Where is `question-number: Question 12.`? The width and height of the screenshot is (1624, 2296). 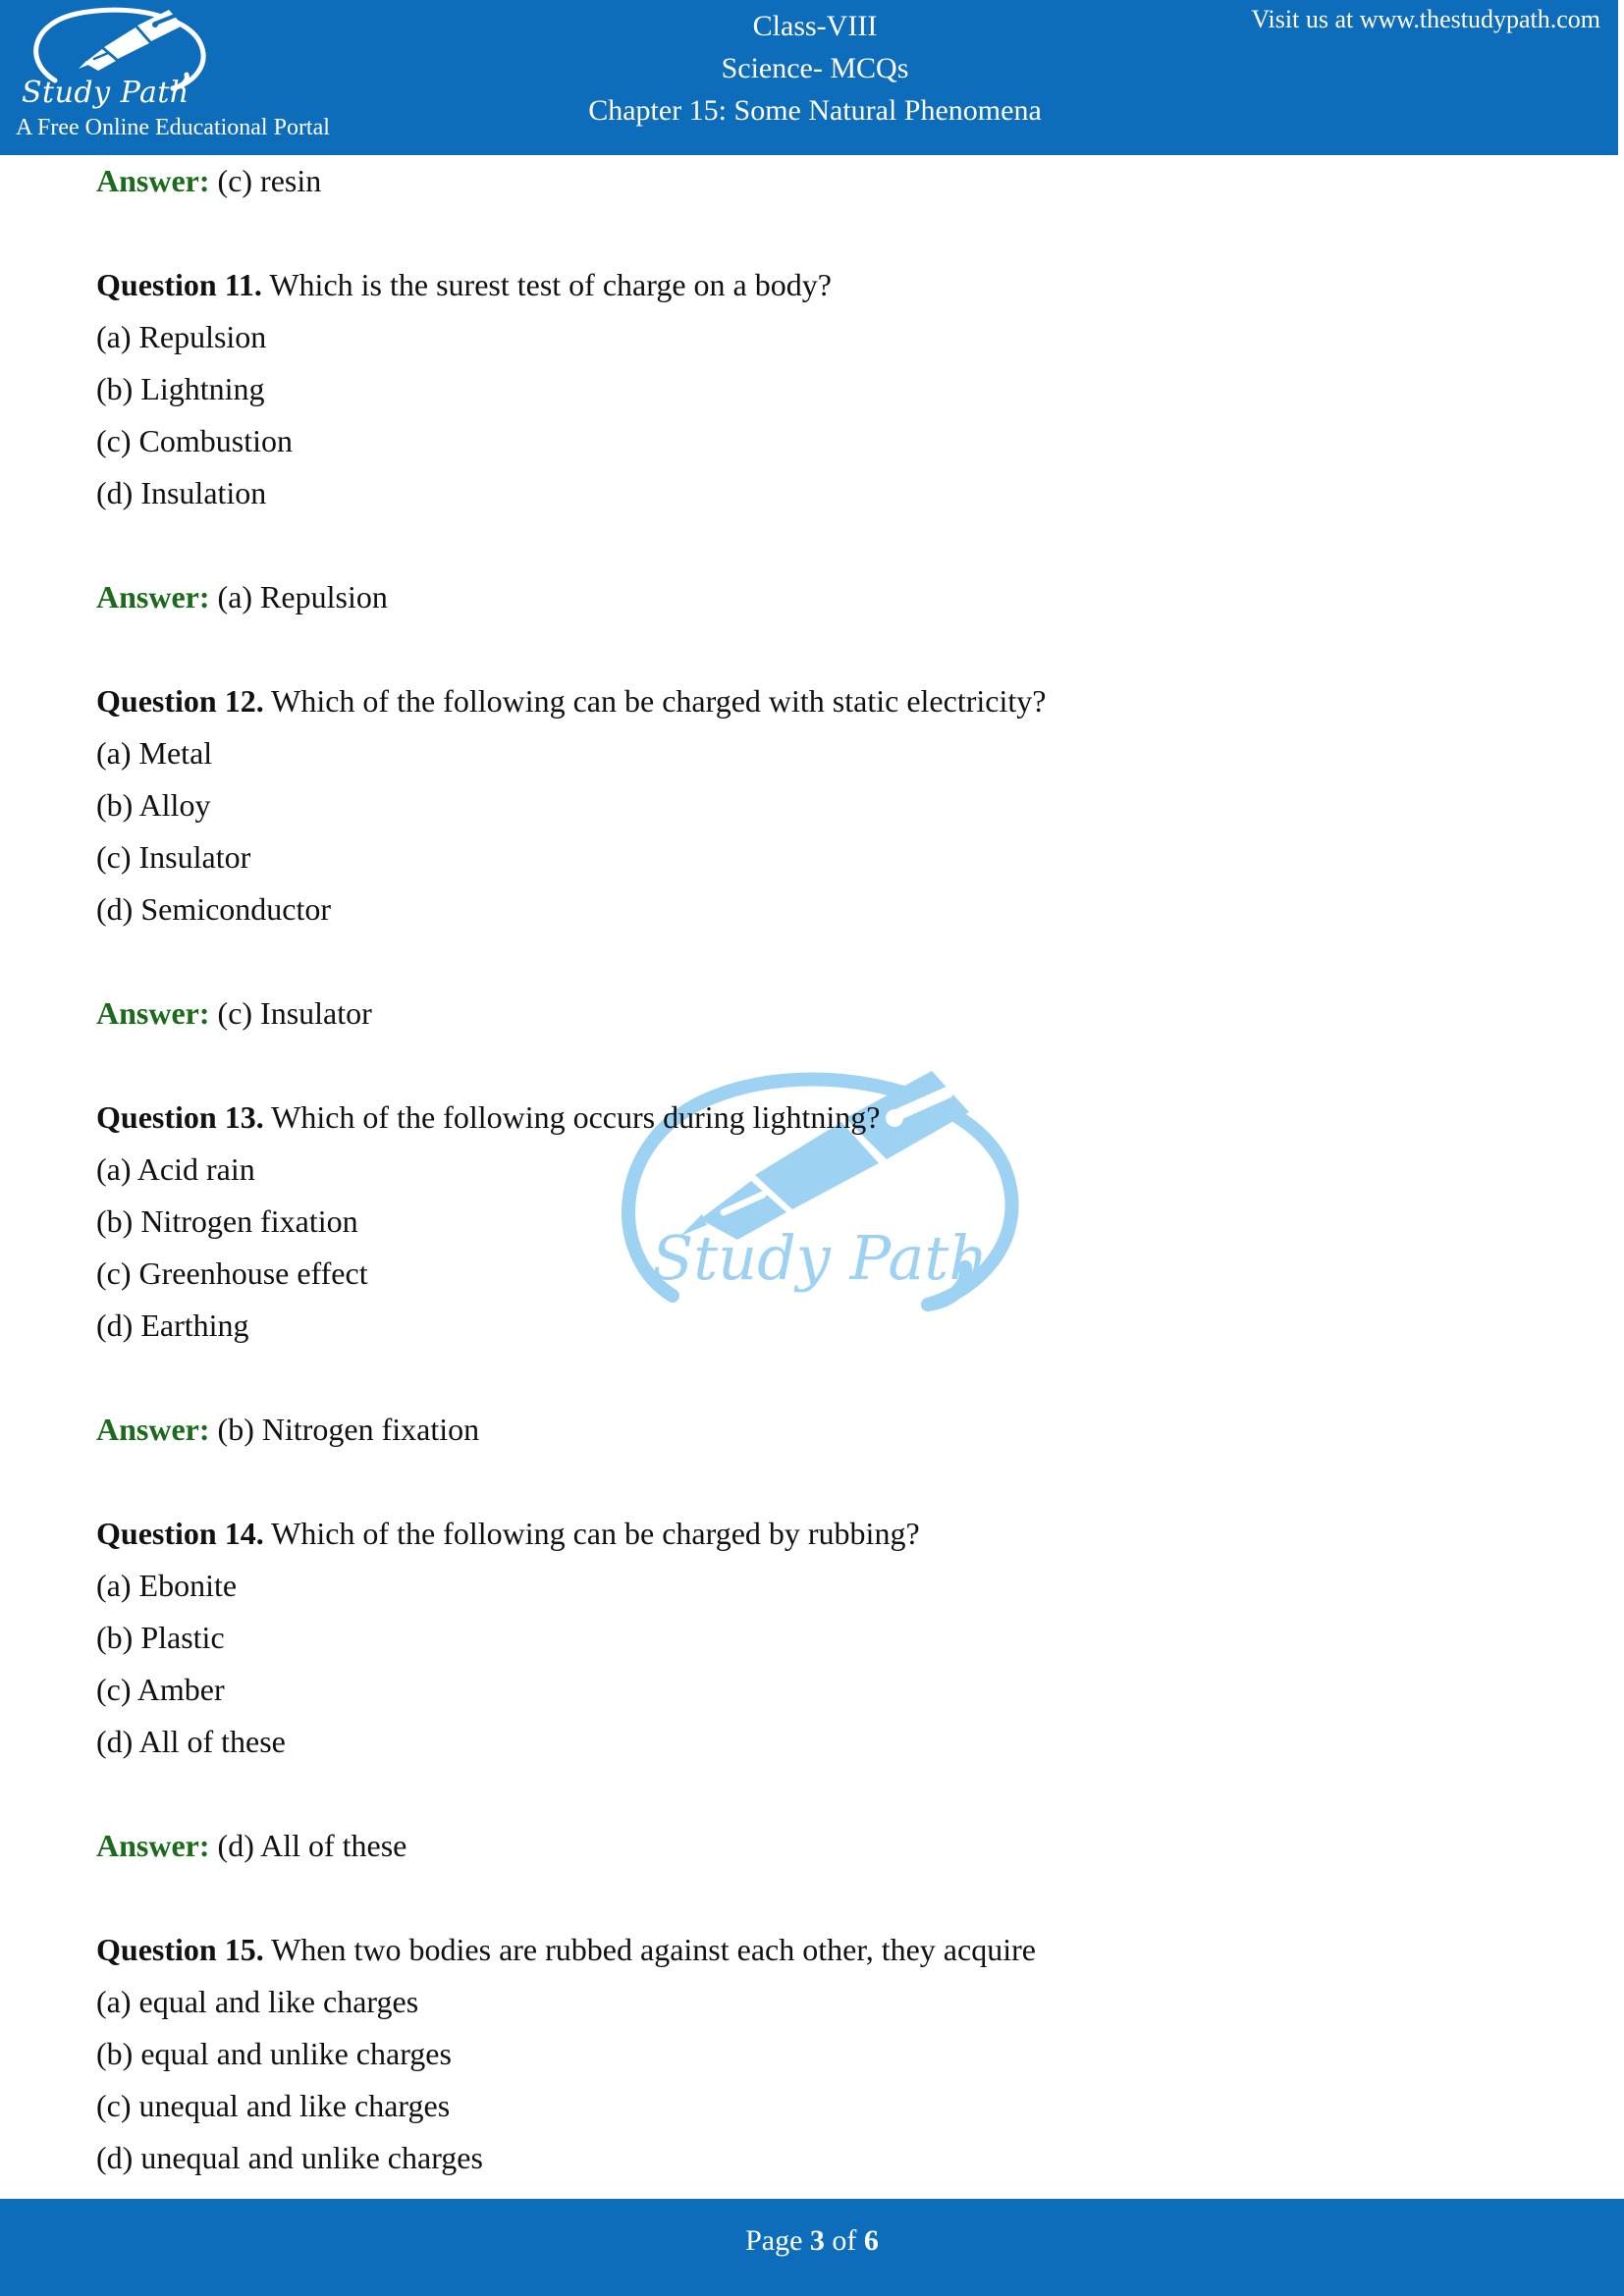 question-number: Question 12. is located at coordinates (180, 701).